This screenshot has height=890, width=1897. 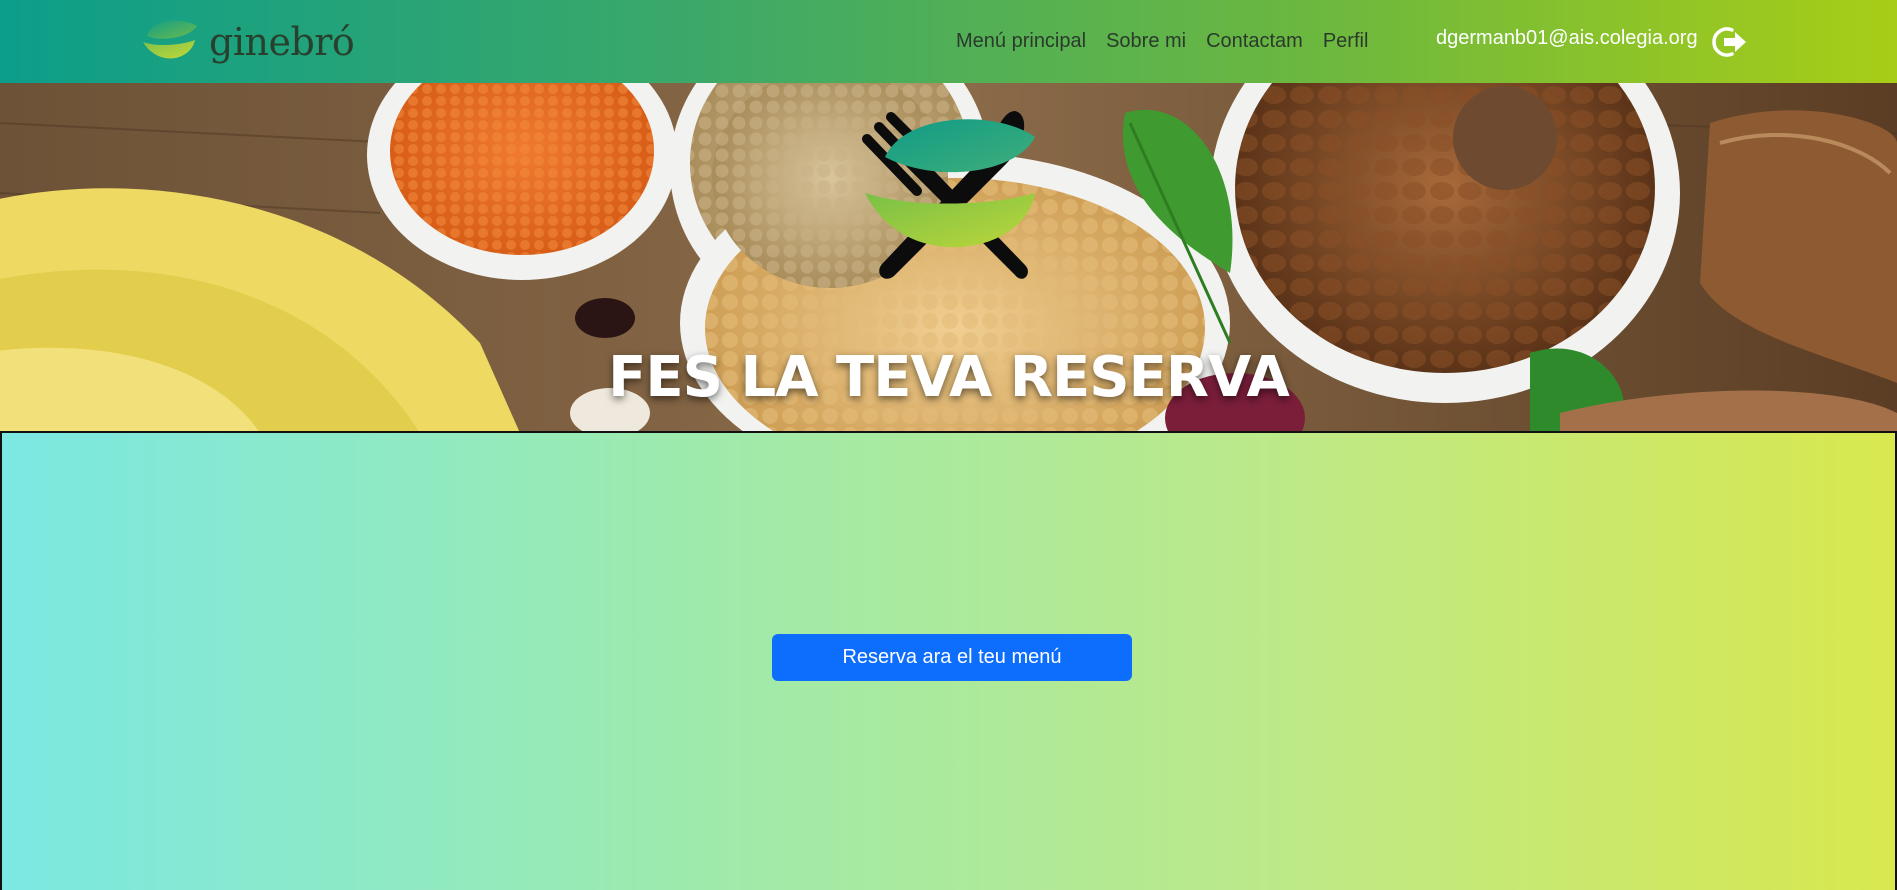 I want to click on nav-link-contactam: Contactam, so click(x=1254, y=41).